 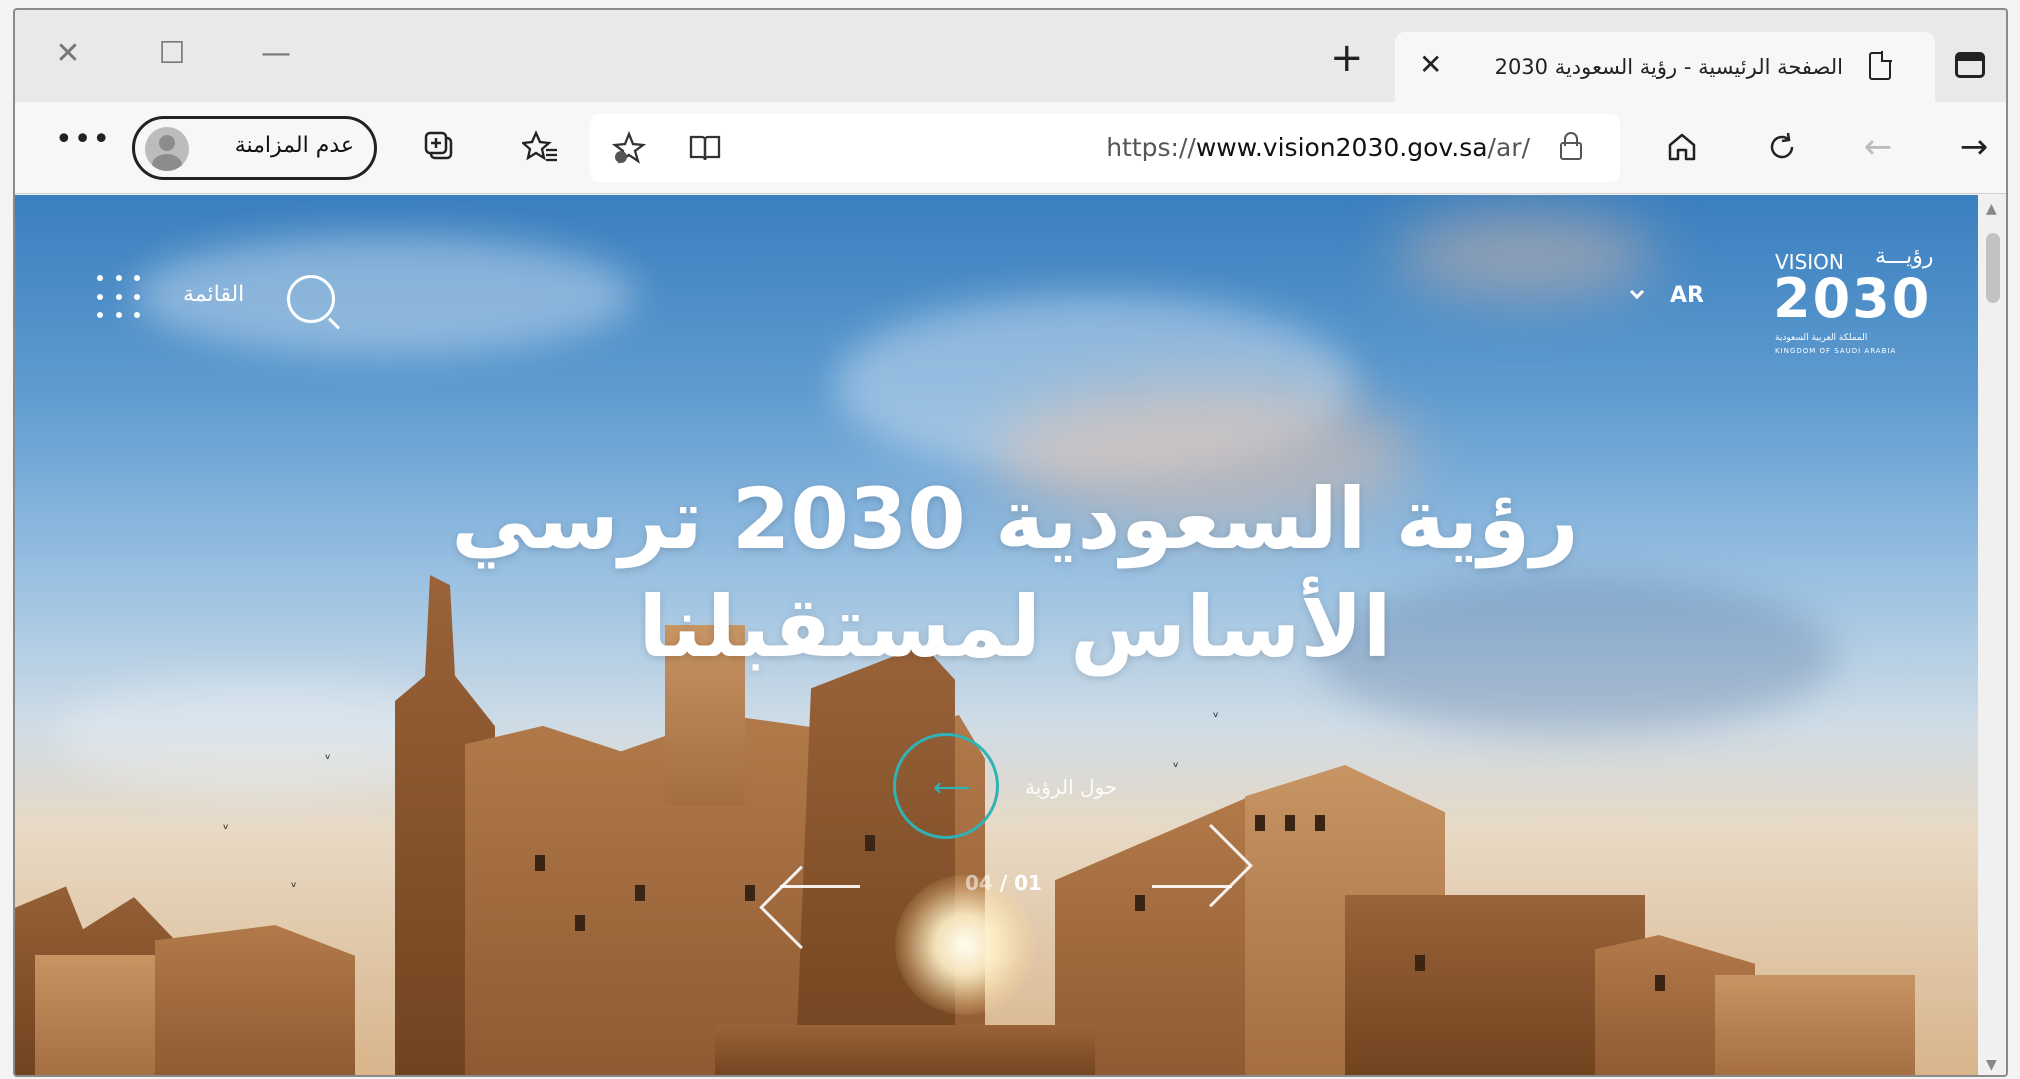 I want to click on add-favorite-icon, so click(x=629, y=148).